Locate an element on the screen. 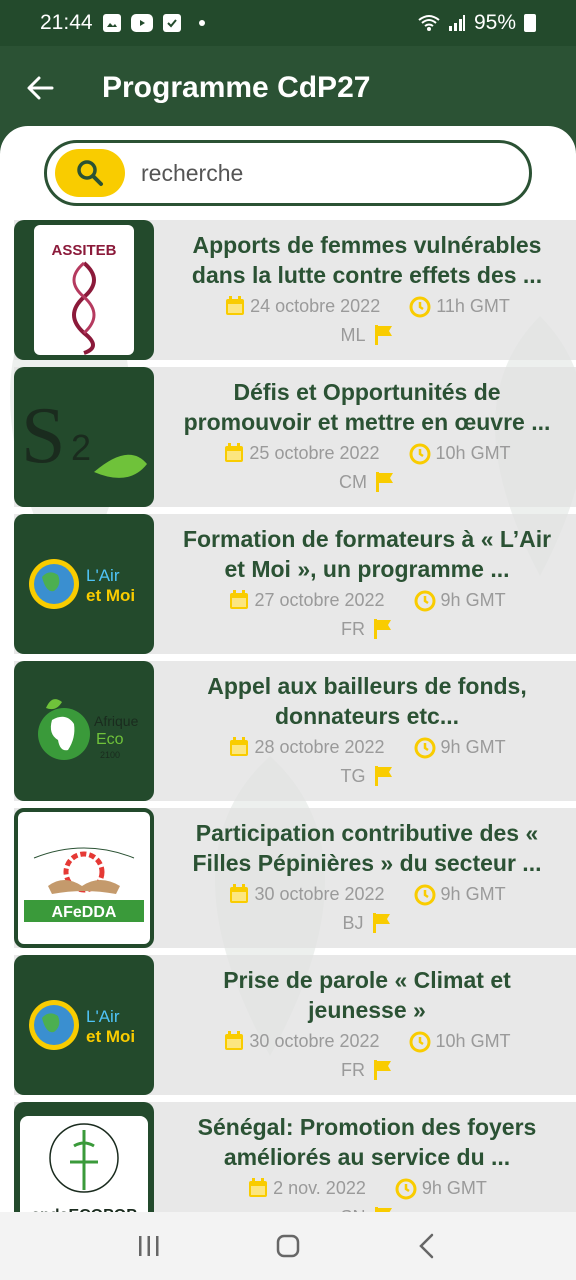 Image resolution: width=576 pixels, height=1280 pixels. svg-text: ASSITEB is located at coordinates (83, 250).